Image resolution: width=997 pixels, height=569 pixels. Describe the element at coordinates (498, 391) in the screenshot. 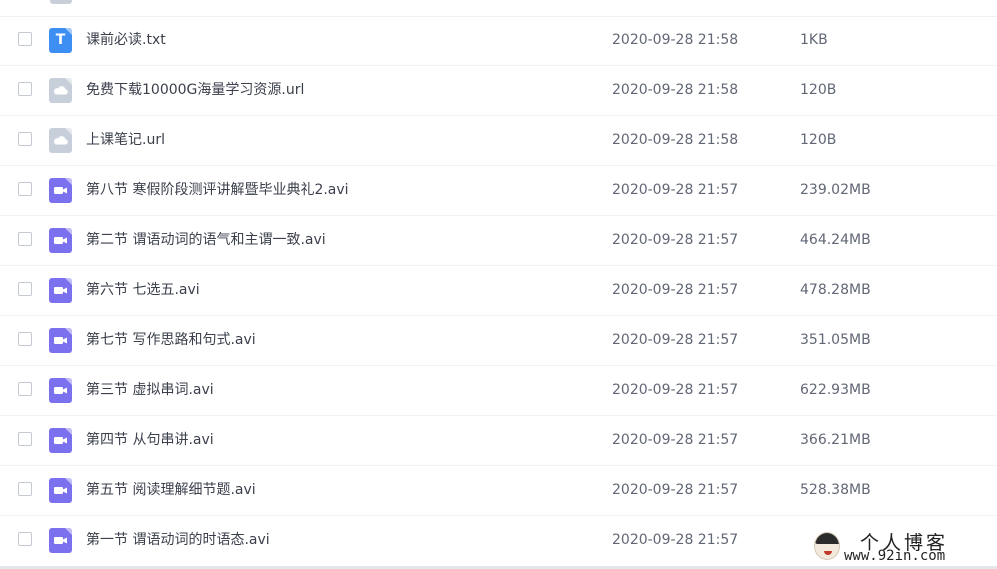

I see `file-row: 第三节 虚拟串词.avi 2020-09-28 21:57 622.93MB` at that location.